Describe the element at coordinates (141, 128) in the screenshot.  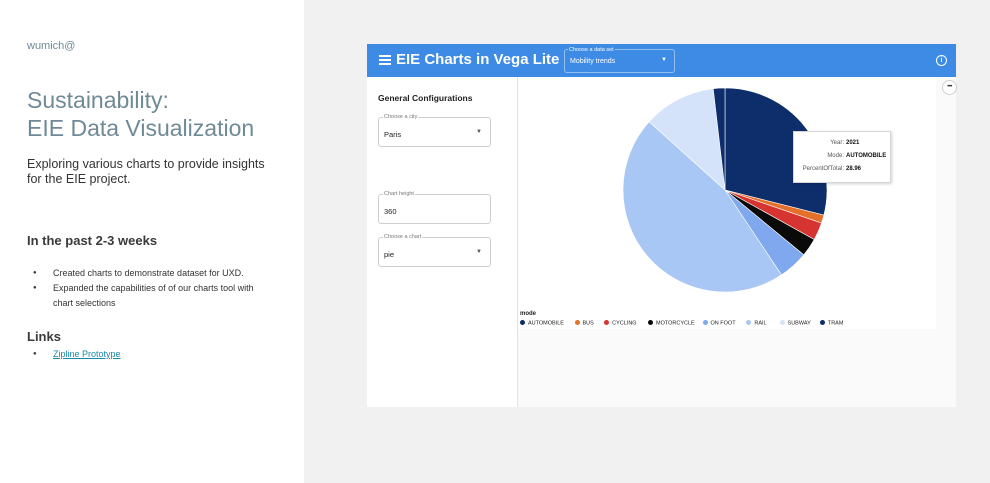
I see `title-line-2: EIE Data Visualization` at that location.